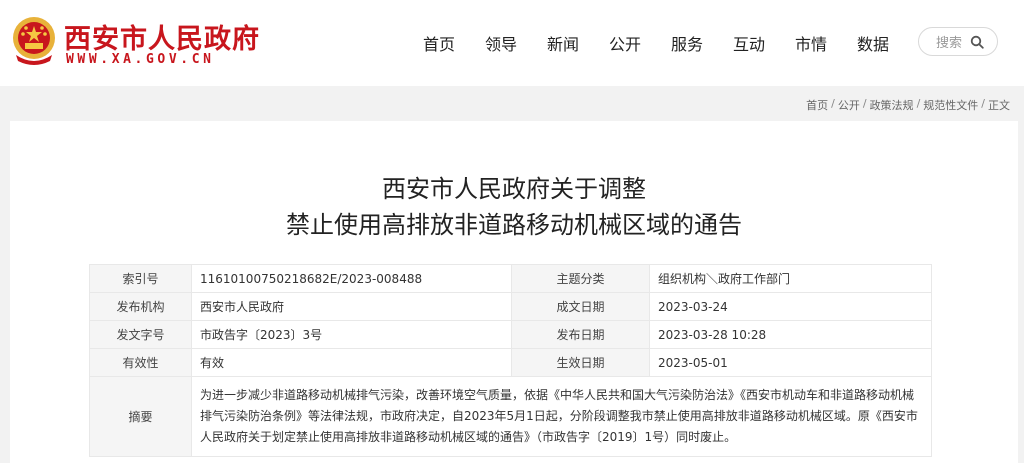 This screenshot has width=1024, height=463. I want to click on breadcrumb-home: 首页, so click(817, 105).